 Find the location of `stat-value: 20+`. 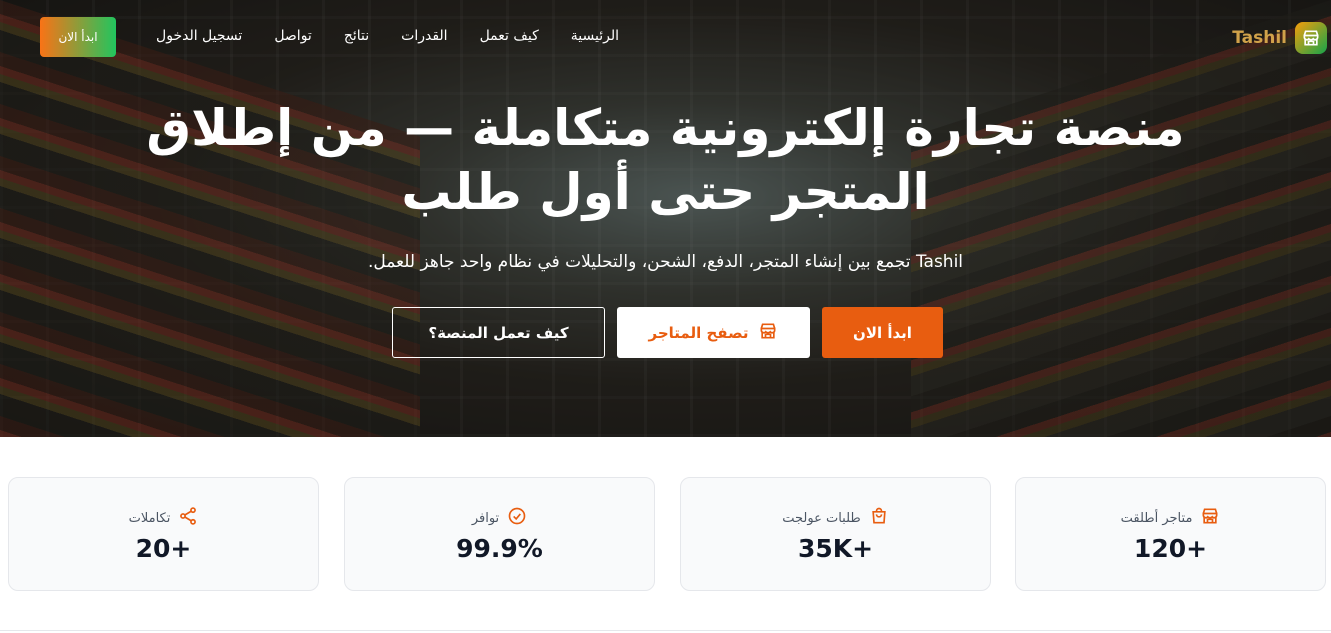

stat-value: 20+ is located at coordinates (163, 548).